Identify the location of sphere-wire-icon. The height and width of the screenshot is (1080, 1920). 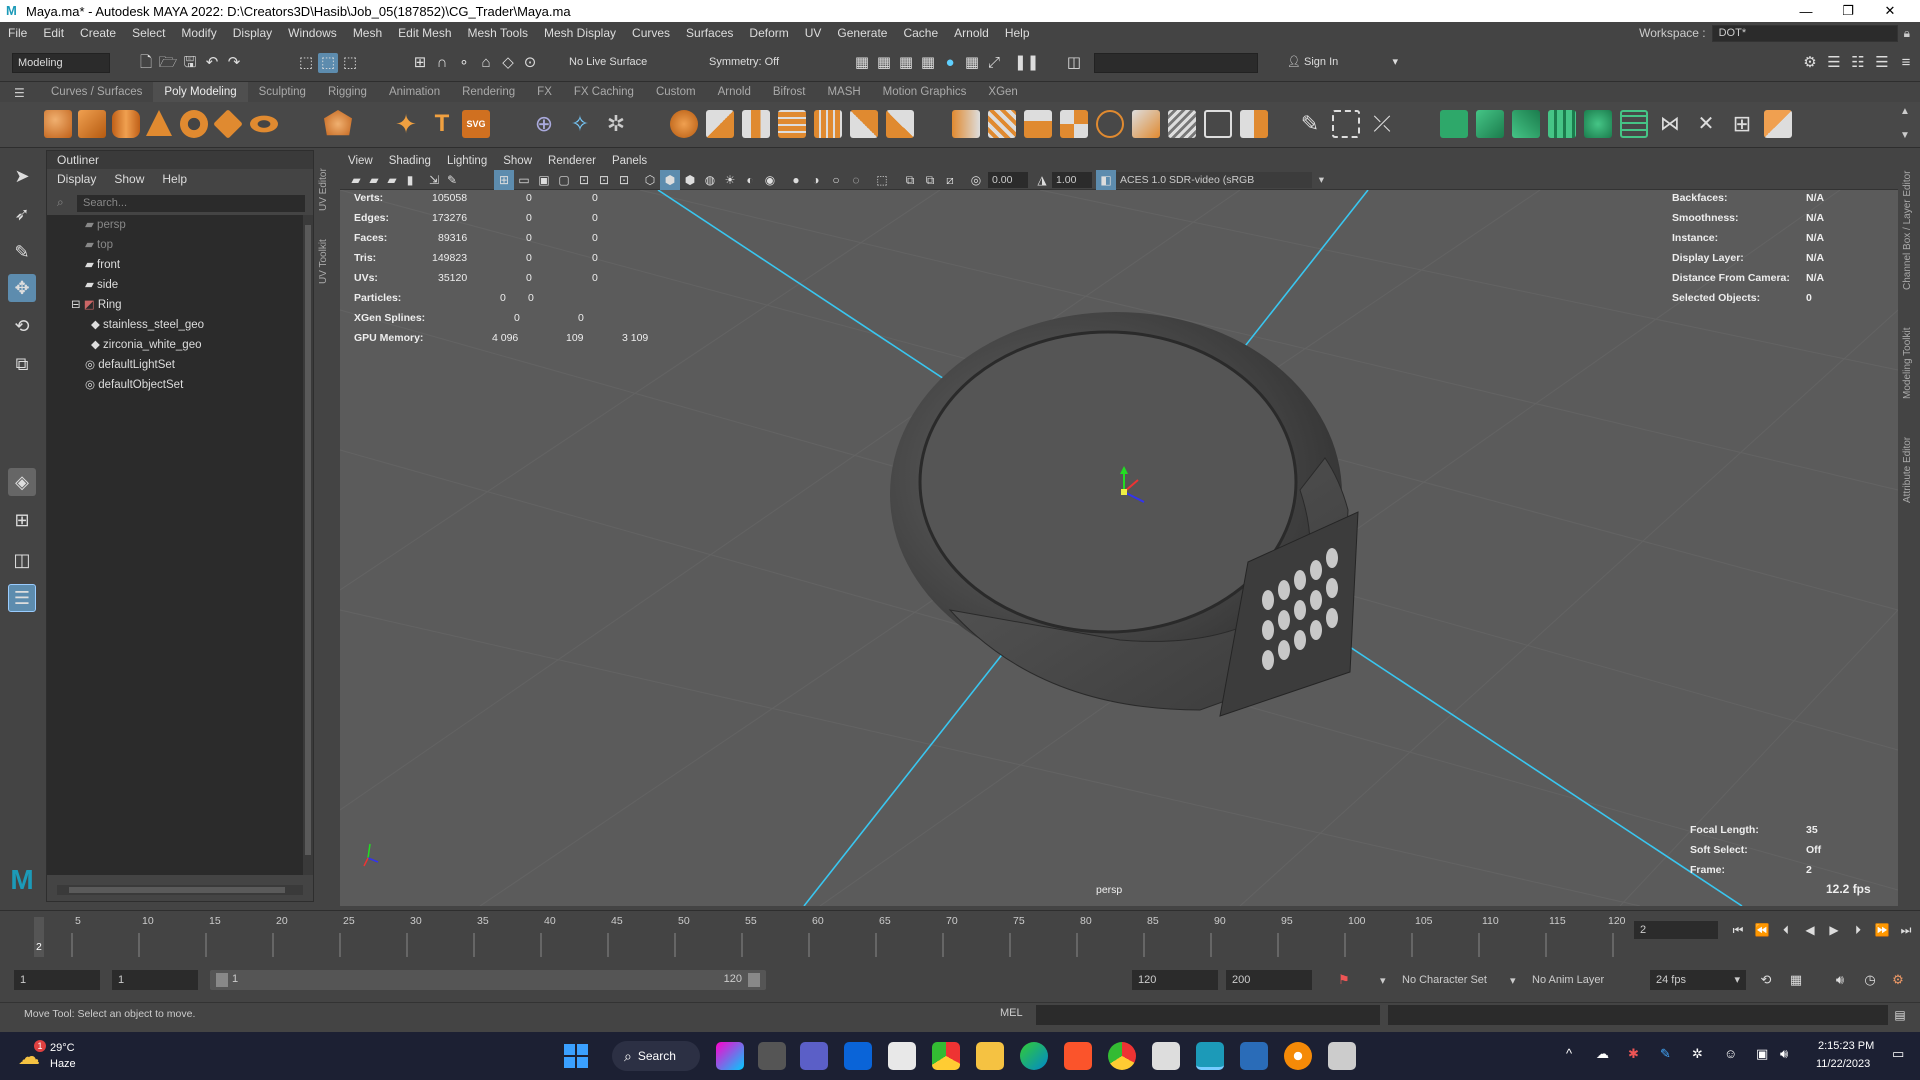
(1110, 124).